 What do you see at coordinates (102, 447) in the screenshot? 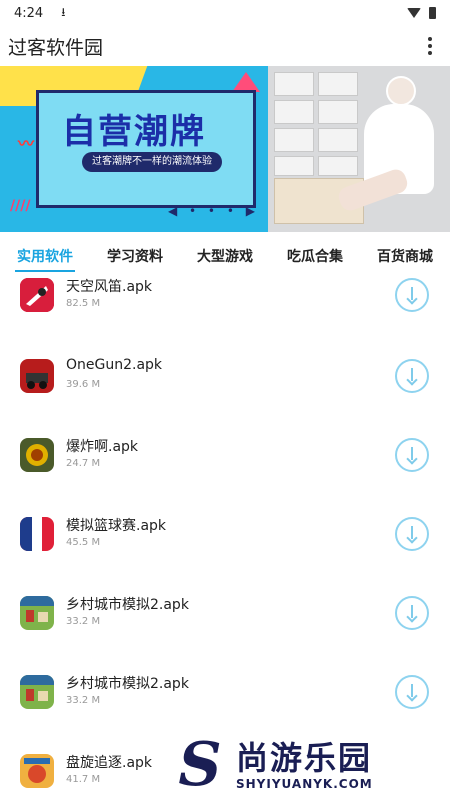
I see `app-name: 爆炸啊.apk` at bounding box center [102, 447].